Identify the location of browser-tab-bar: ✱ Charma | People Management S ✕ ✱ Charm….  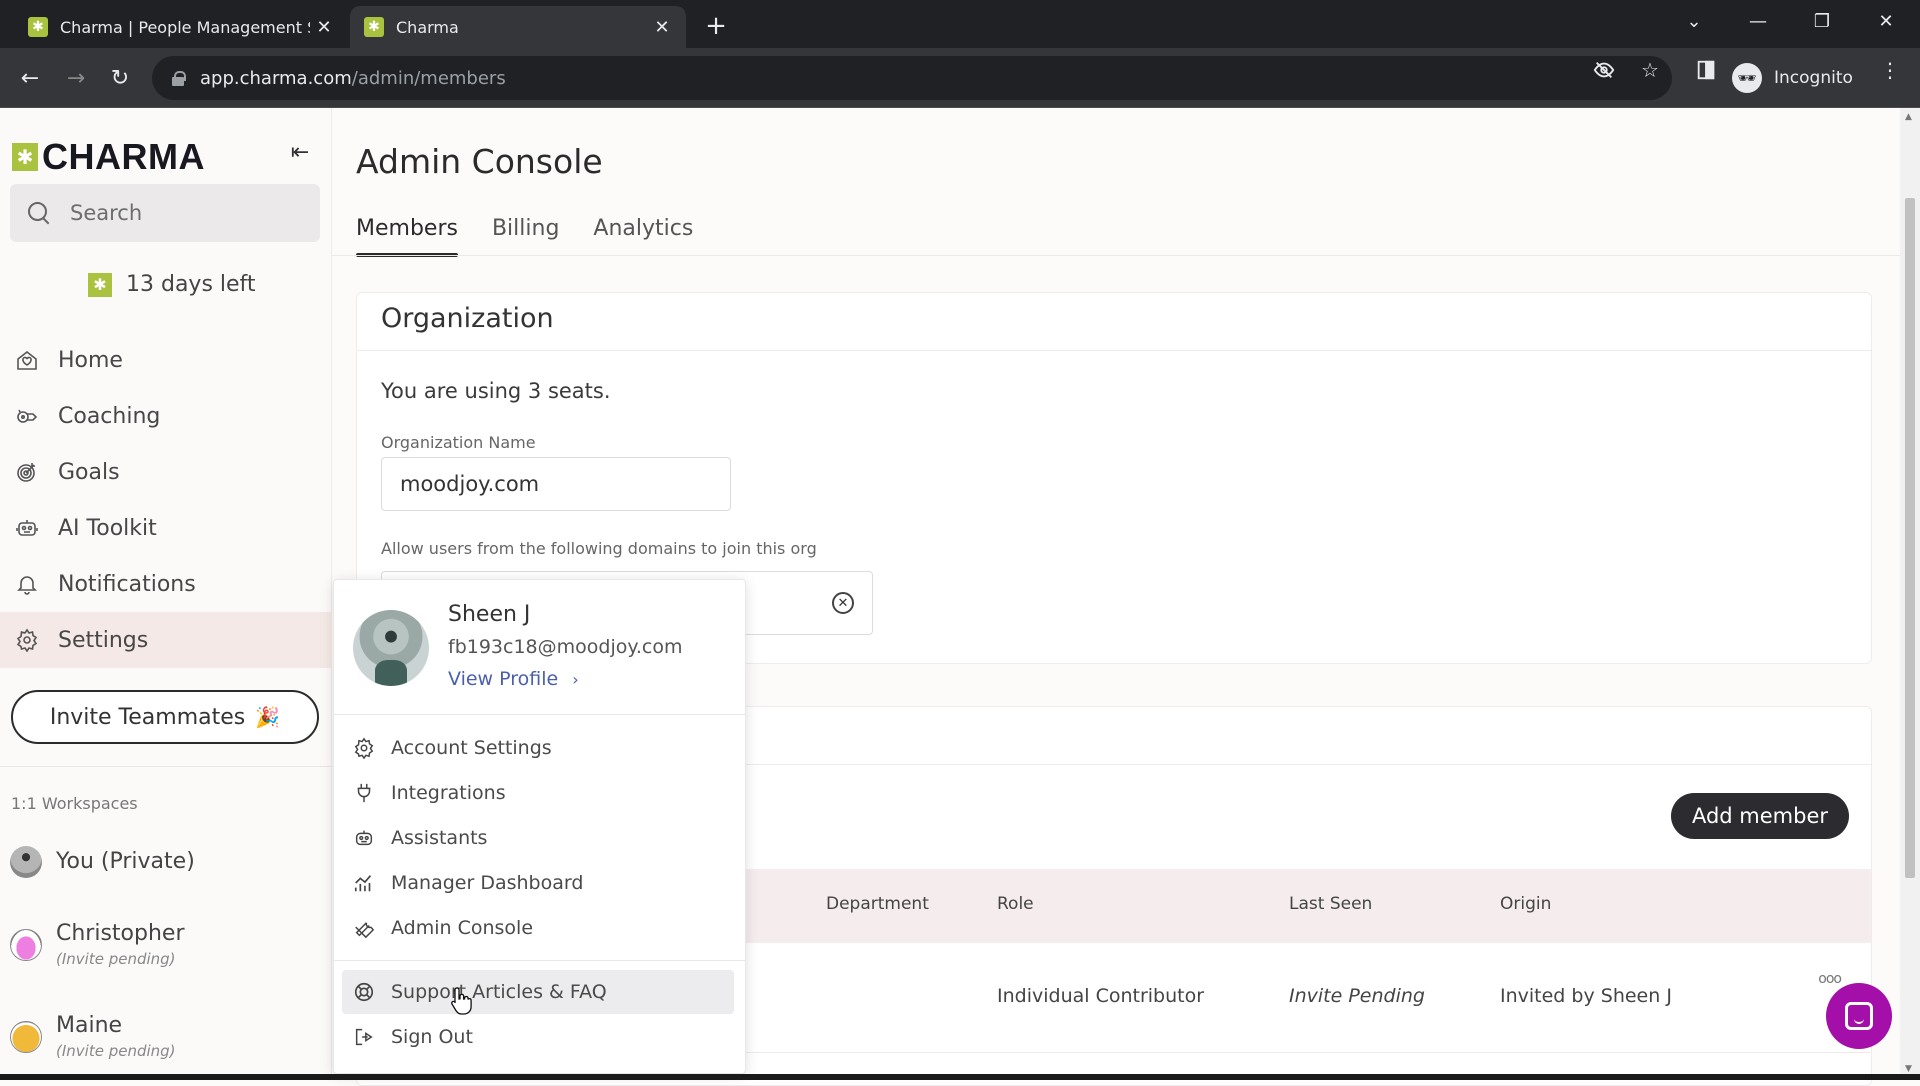
(960, 24).